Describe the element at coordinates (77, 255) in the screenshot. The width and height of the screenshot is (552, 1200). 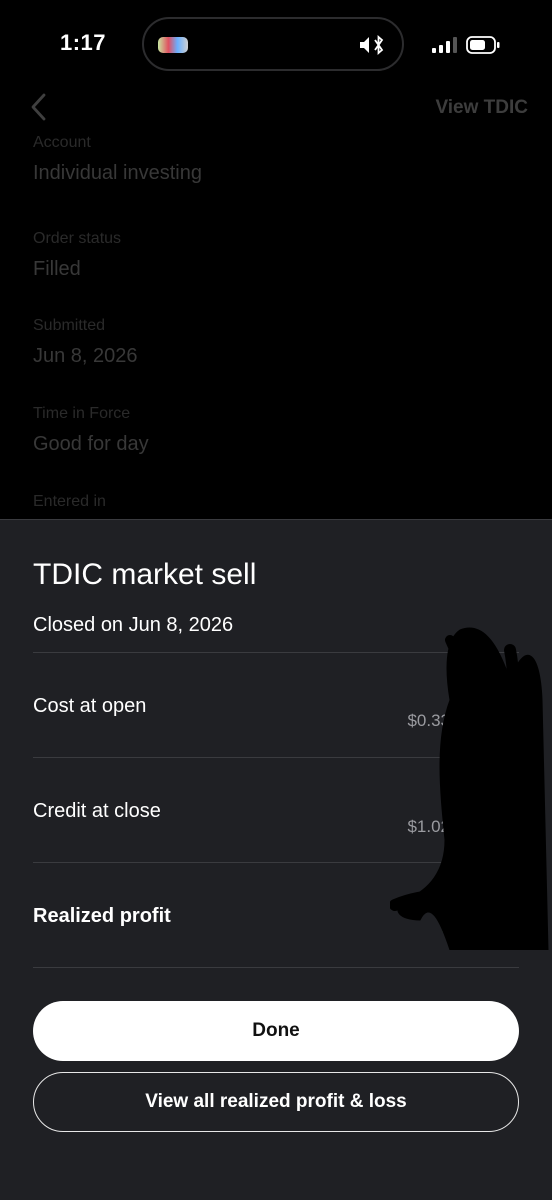
I see `order-status-field: Order status Filled` at that location.